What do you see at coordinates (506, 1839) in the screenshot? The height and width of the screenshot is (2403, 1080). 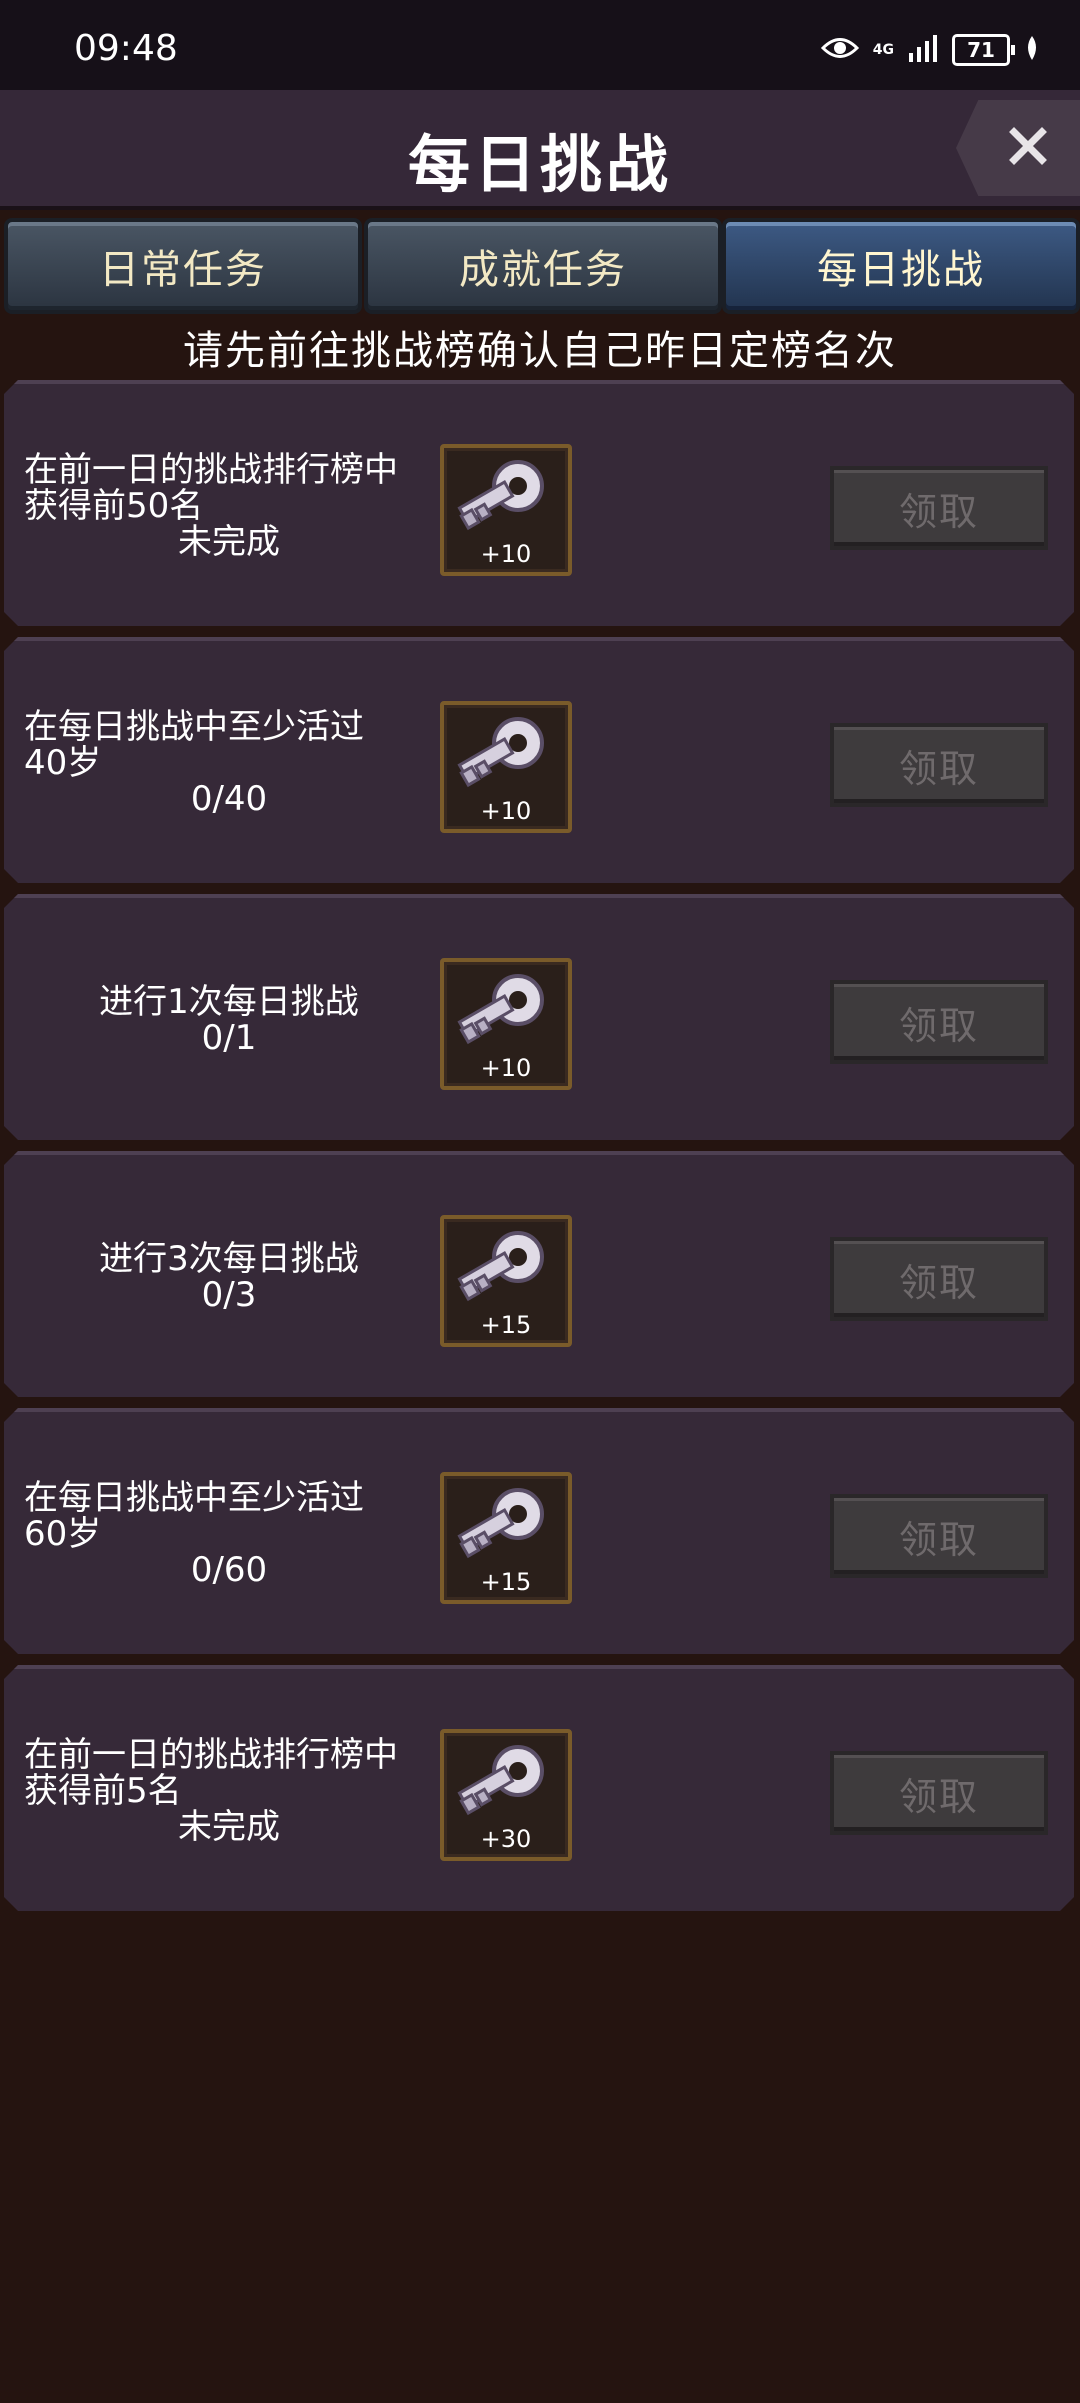 I see `reward-amount: +30` at bounding box center [506, 1839].